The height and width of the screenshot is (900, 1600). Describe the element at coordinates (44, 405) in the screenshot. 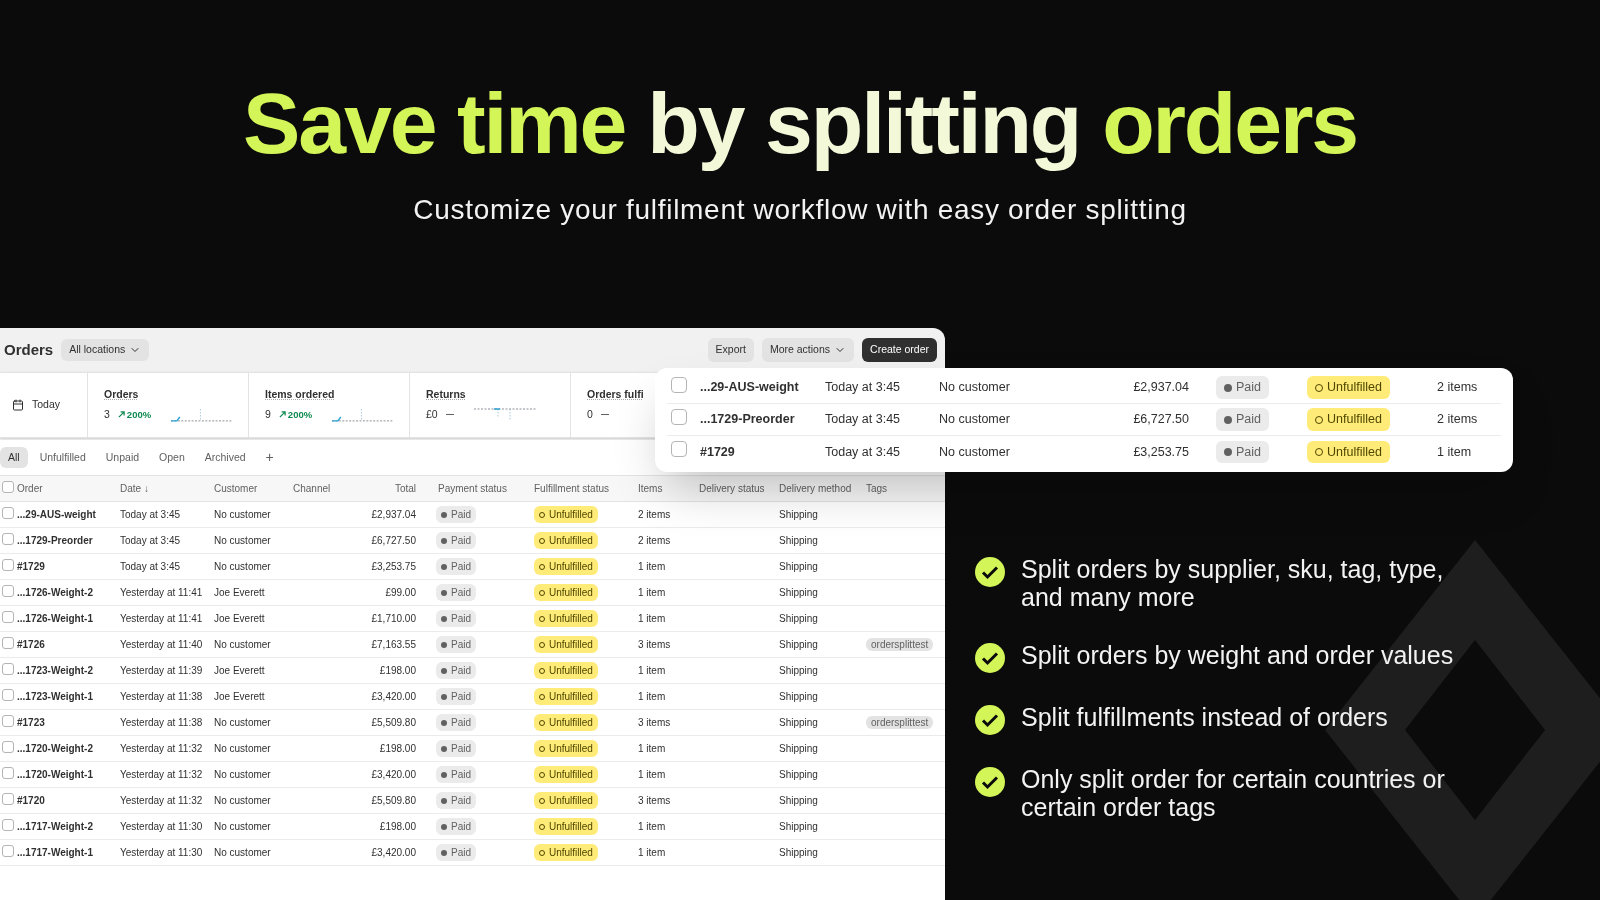

I see `date-range-button: Today` at that location.